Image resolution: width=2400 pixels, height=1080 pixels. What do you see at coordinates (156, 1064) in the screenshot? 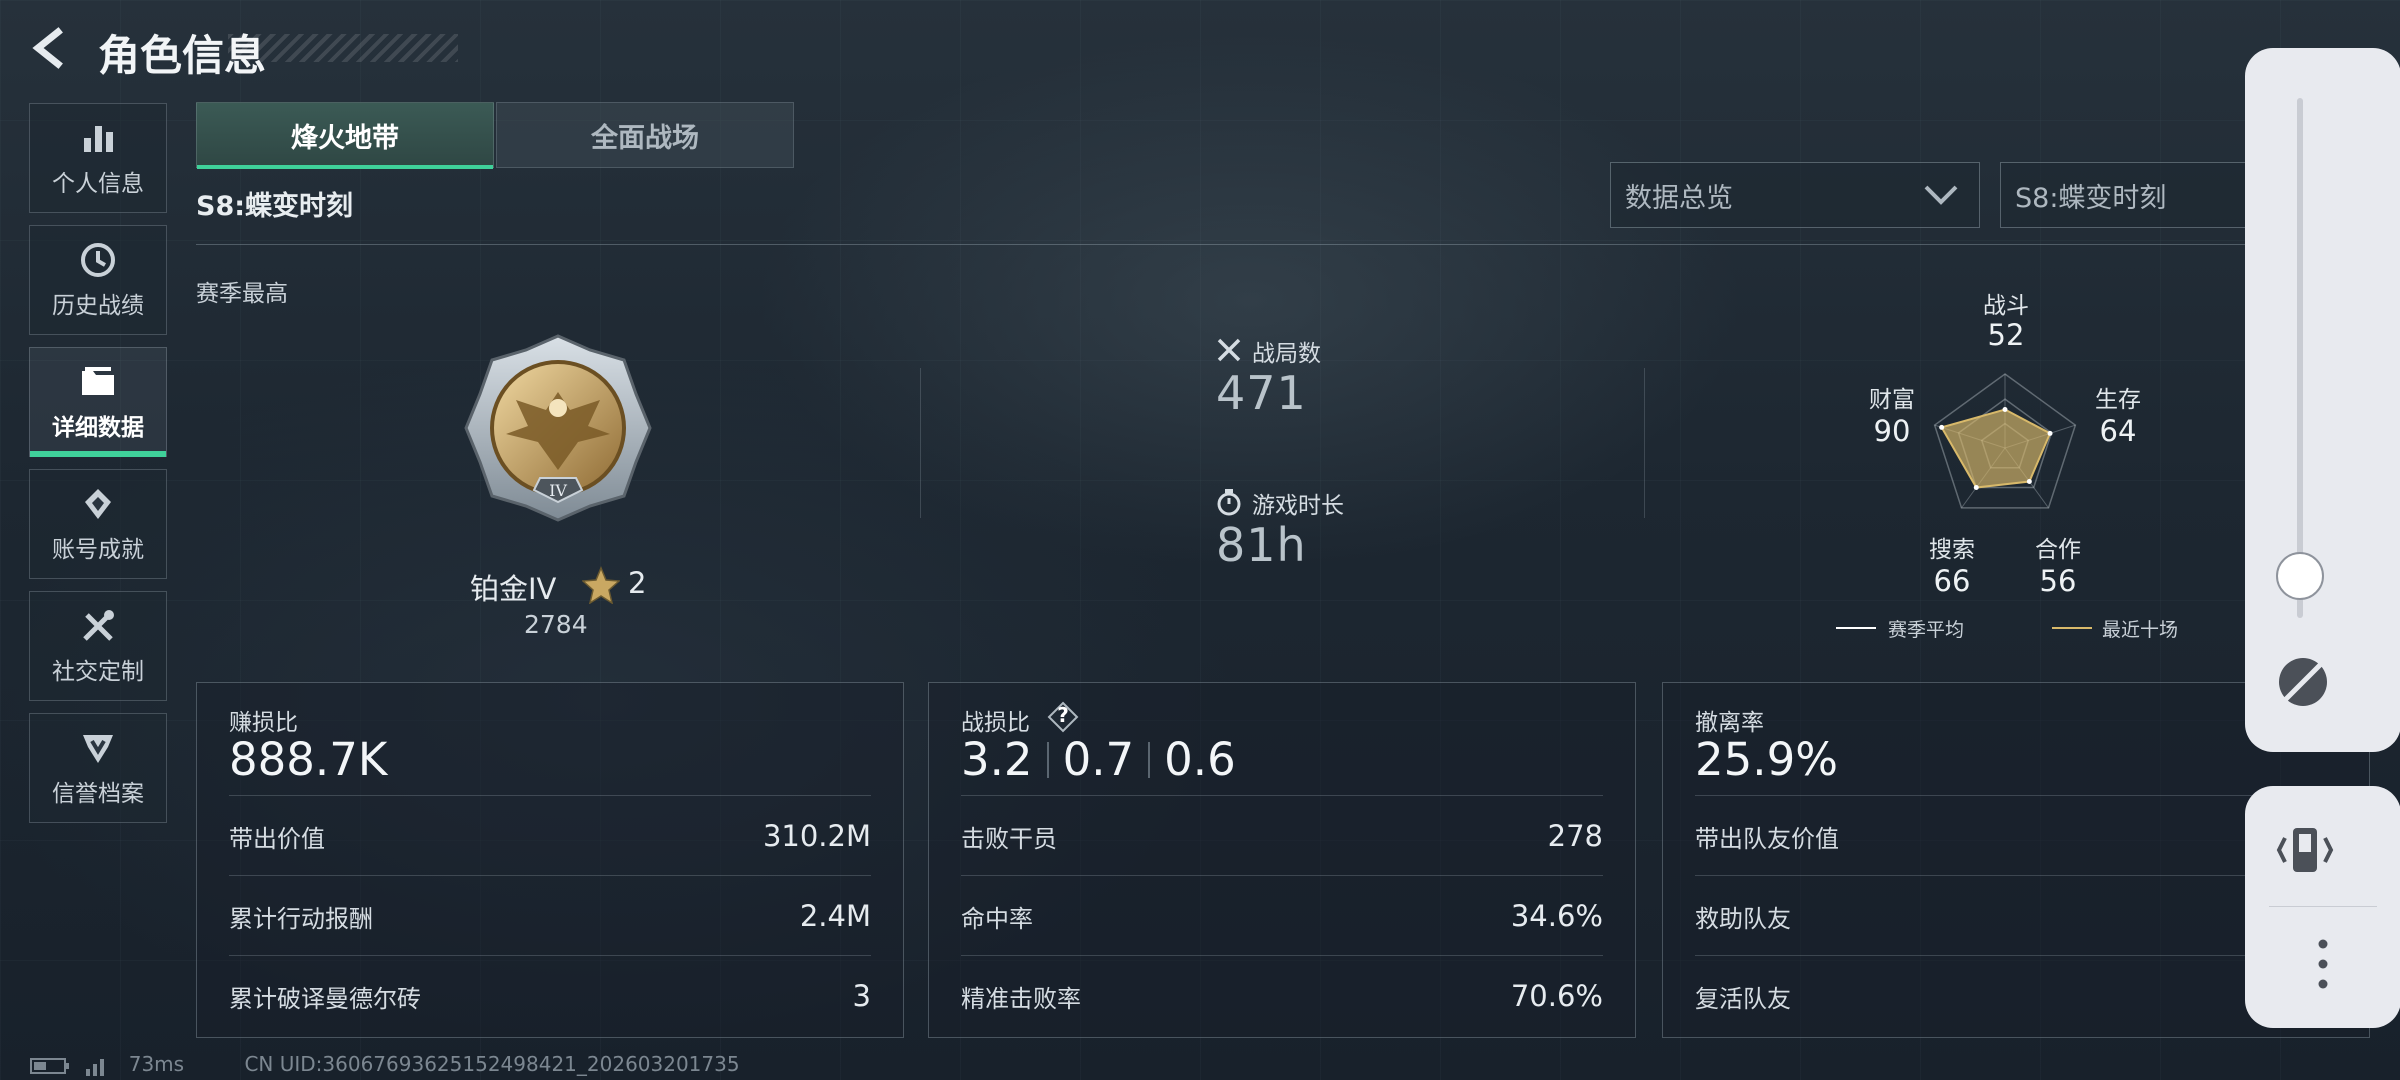
I see `ping-text: 73ms` at bounding box center [156, 1064].